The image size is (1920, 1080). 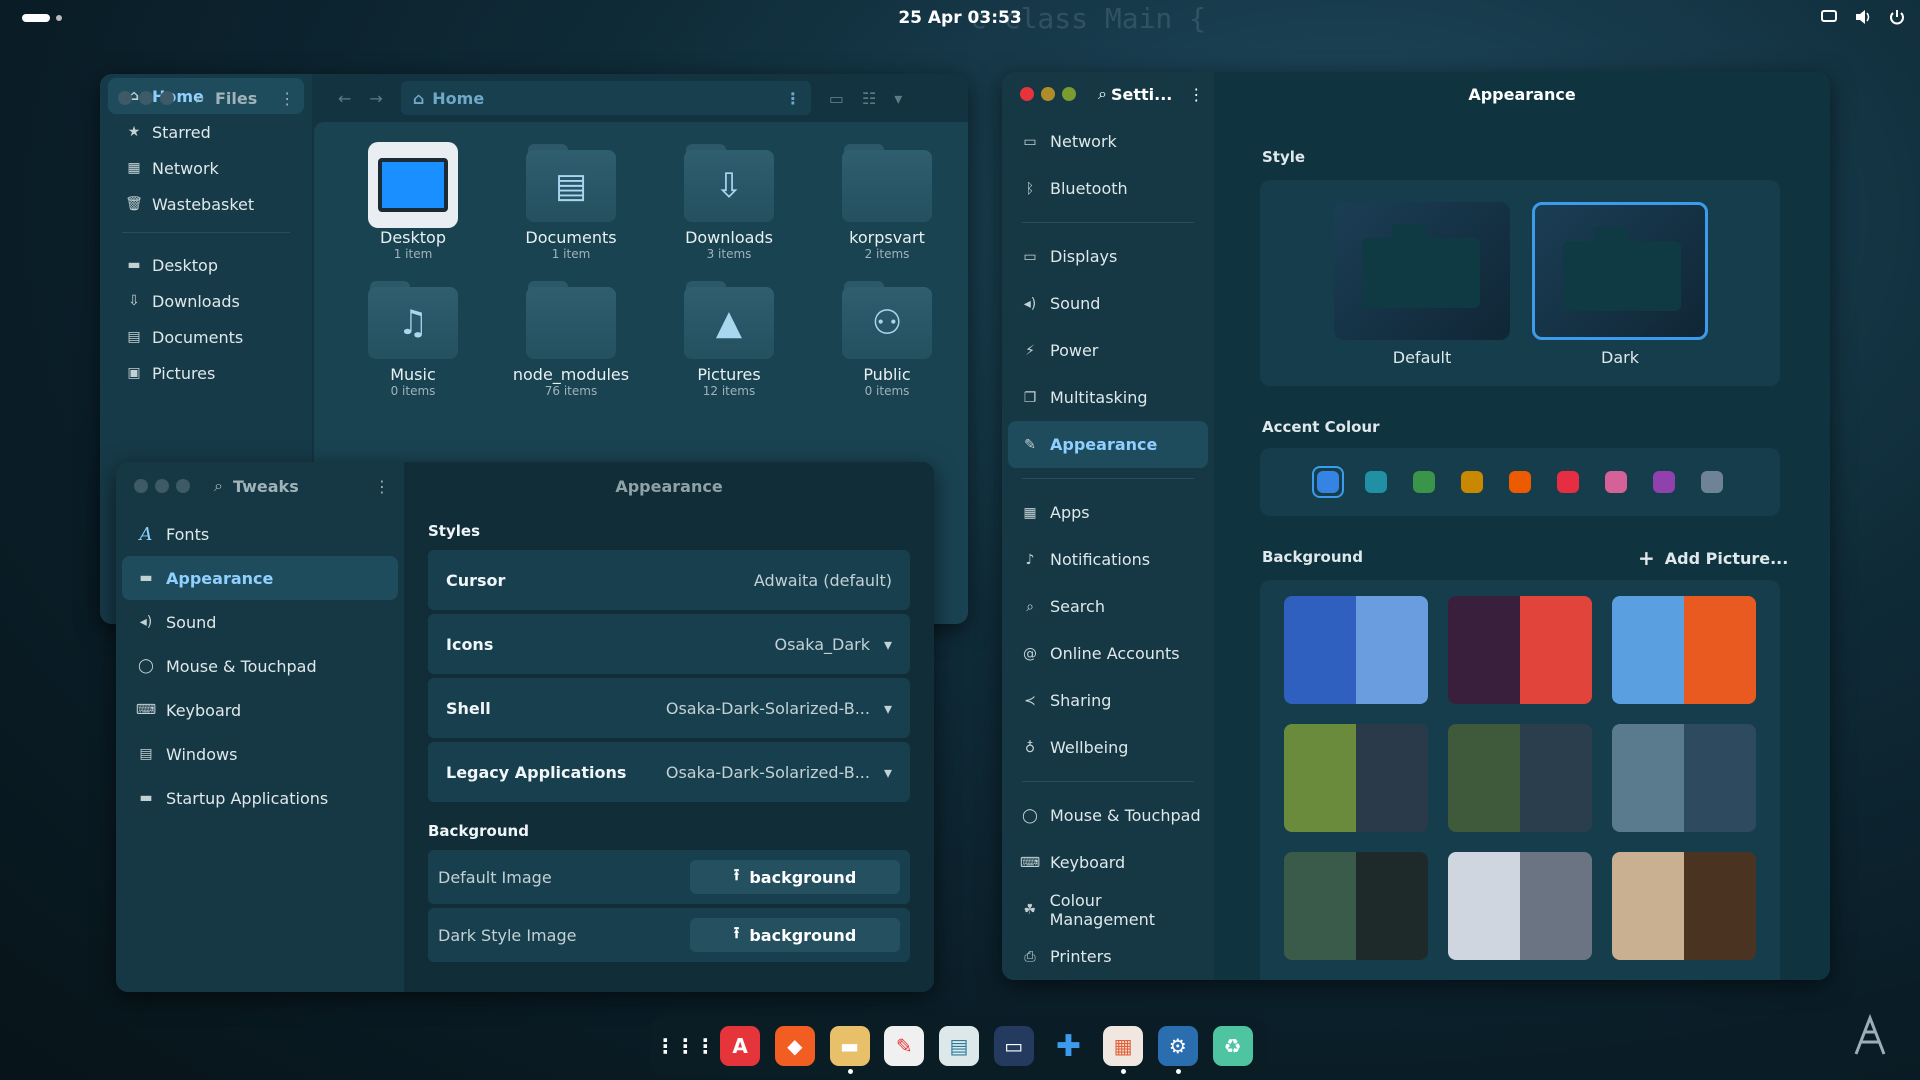 I want to click on back-icon: ←, so click(x=344, y=98).